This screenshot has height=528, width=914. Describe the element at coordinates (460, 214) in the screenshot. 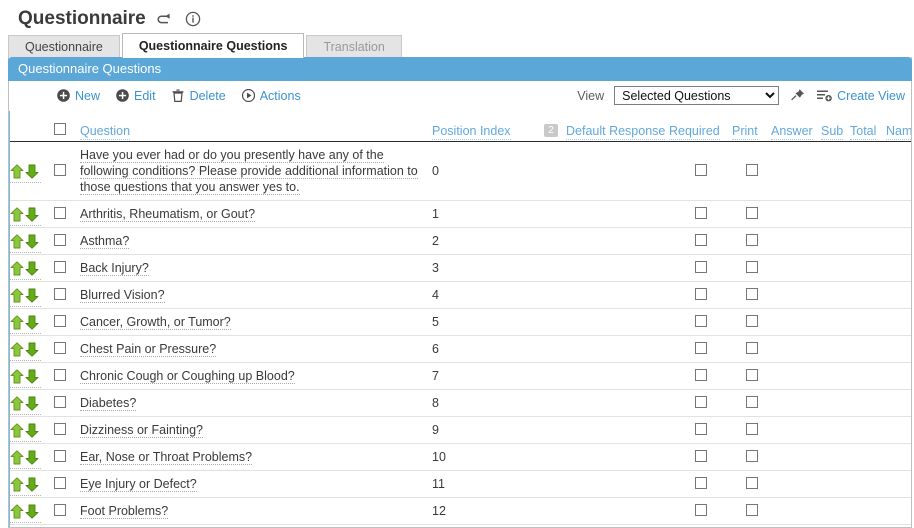

I see `table-row: Arthritis, Rheumatism, or Gout? 1` at that location.